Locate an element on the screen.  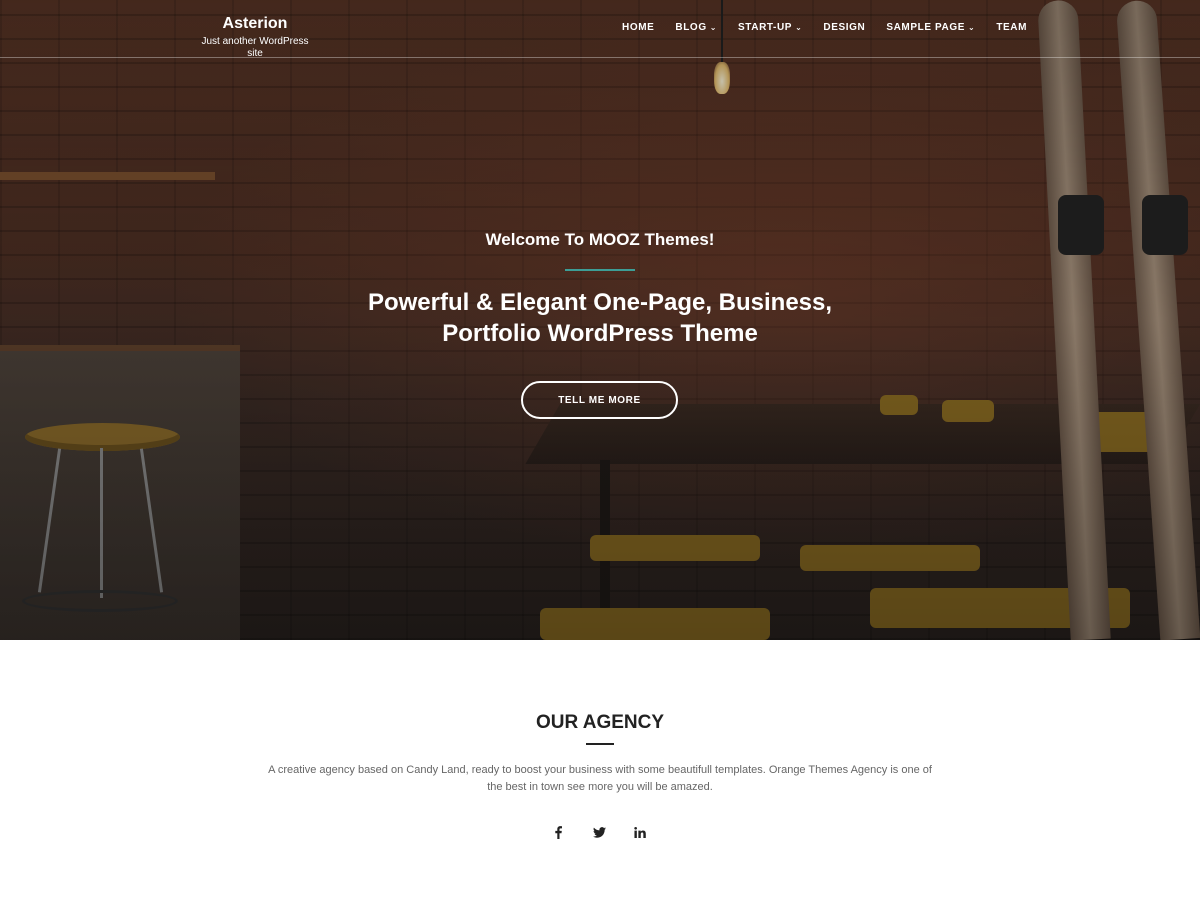
nav-item-label: DESIGN is located at coordinates (844, 27).